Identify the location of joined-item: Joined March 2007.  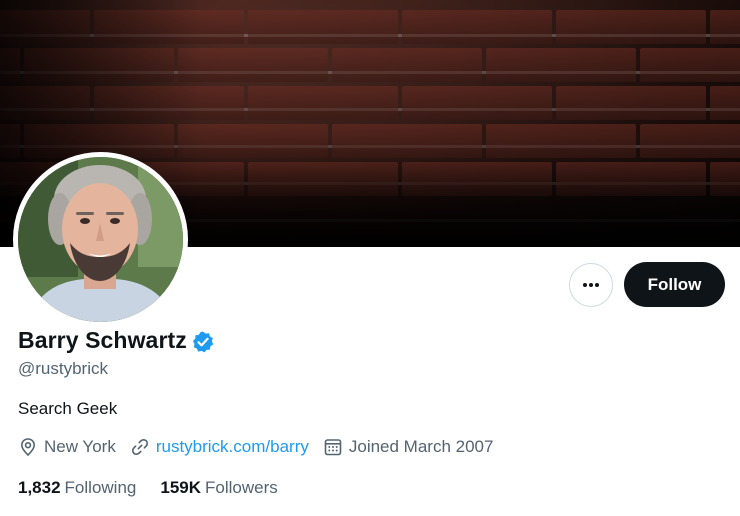
(408, 447).